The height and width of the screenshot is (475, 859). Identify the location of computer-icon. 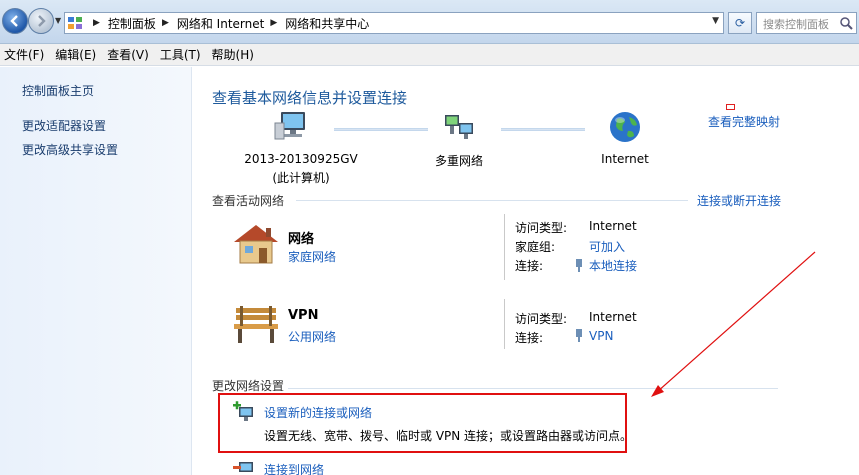
(291, 127).